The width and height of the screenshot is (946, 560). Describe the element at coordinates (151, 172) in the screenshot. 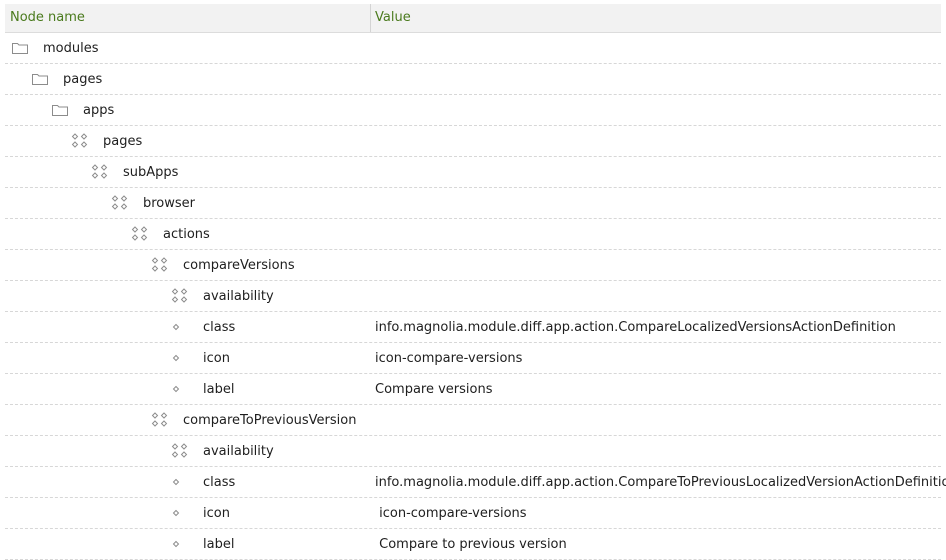

I see `node-name: subApps` at that location.